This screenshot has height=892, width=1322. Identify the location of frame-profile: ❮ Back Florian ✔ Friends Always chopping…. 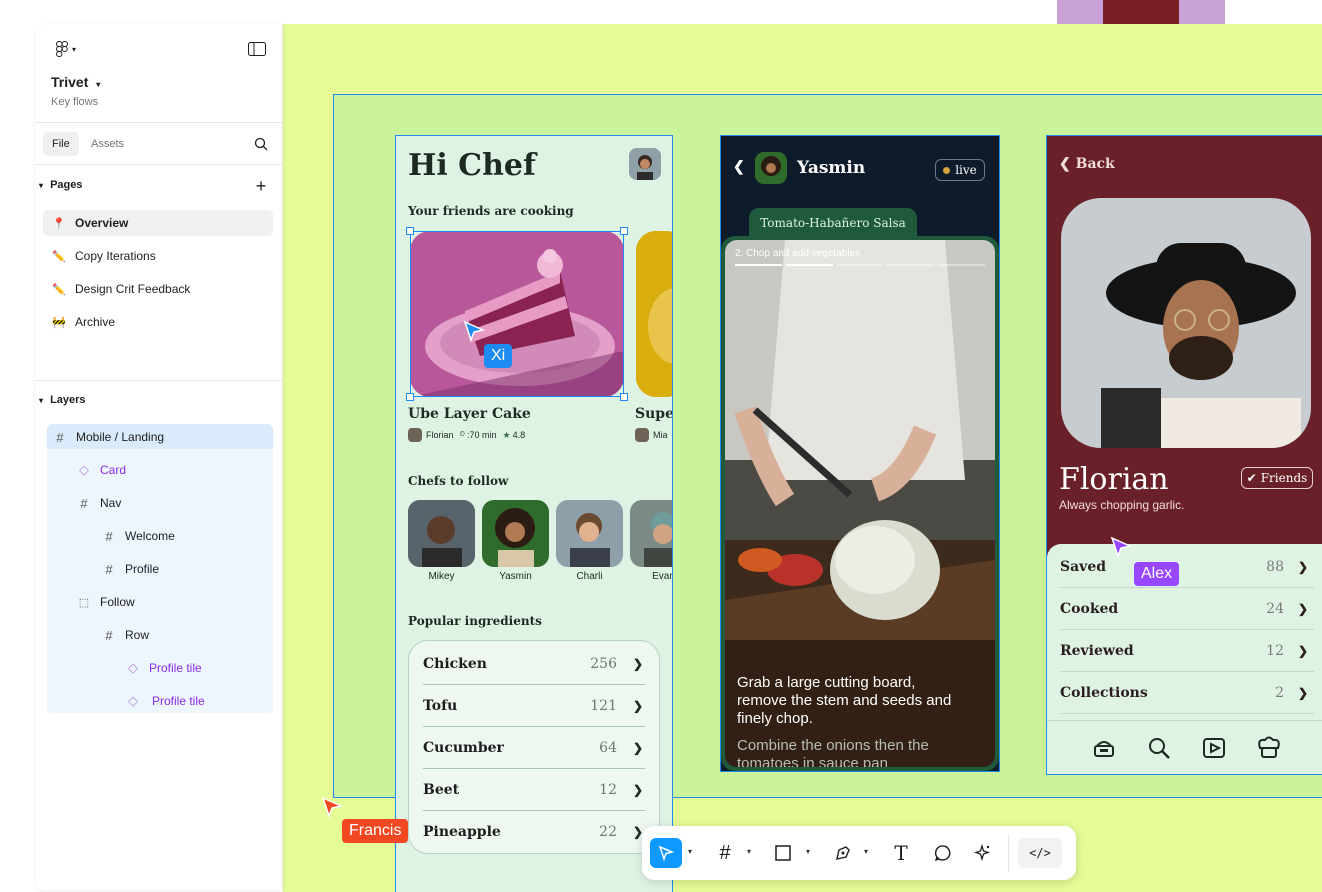
(1184, 455).